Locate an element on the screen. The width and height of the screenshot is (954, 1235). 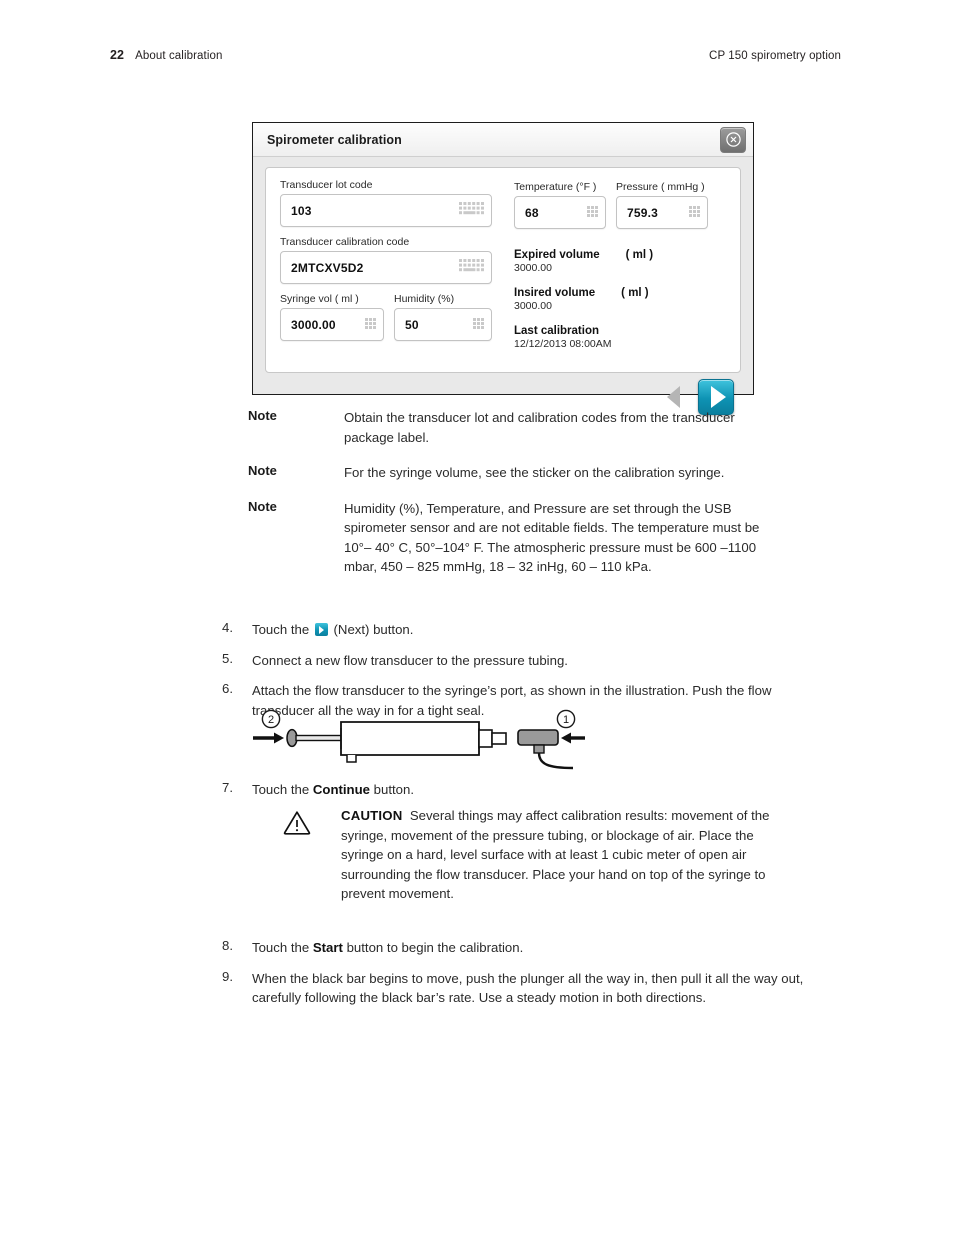
header-left: 22 About calibration is located at coordinates (166, 55).